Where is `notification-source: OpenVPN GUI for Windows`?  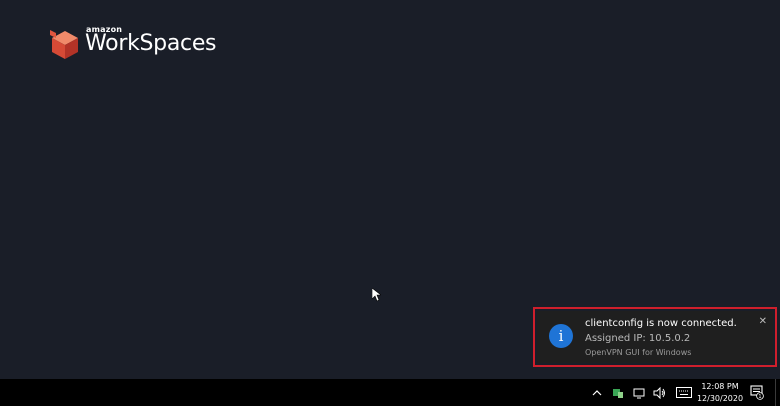 notification-source: OpenVPN GUI for Windows is located at coordinates (638, 352).